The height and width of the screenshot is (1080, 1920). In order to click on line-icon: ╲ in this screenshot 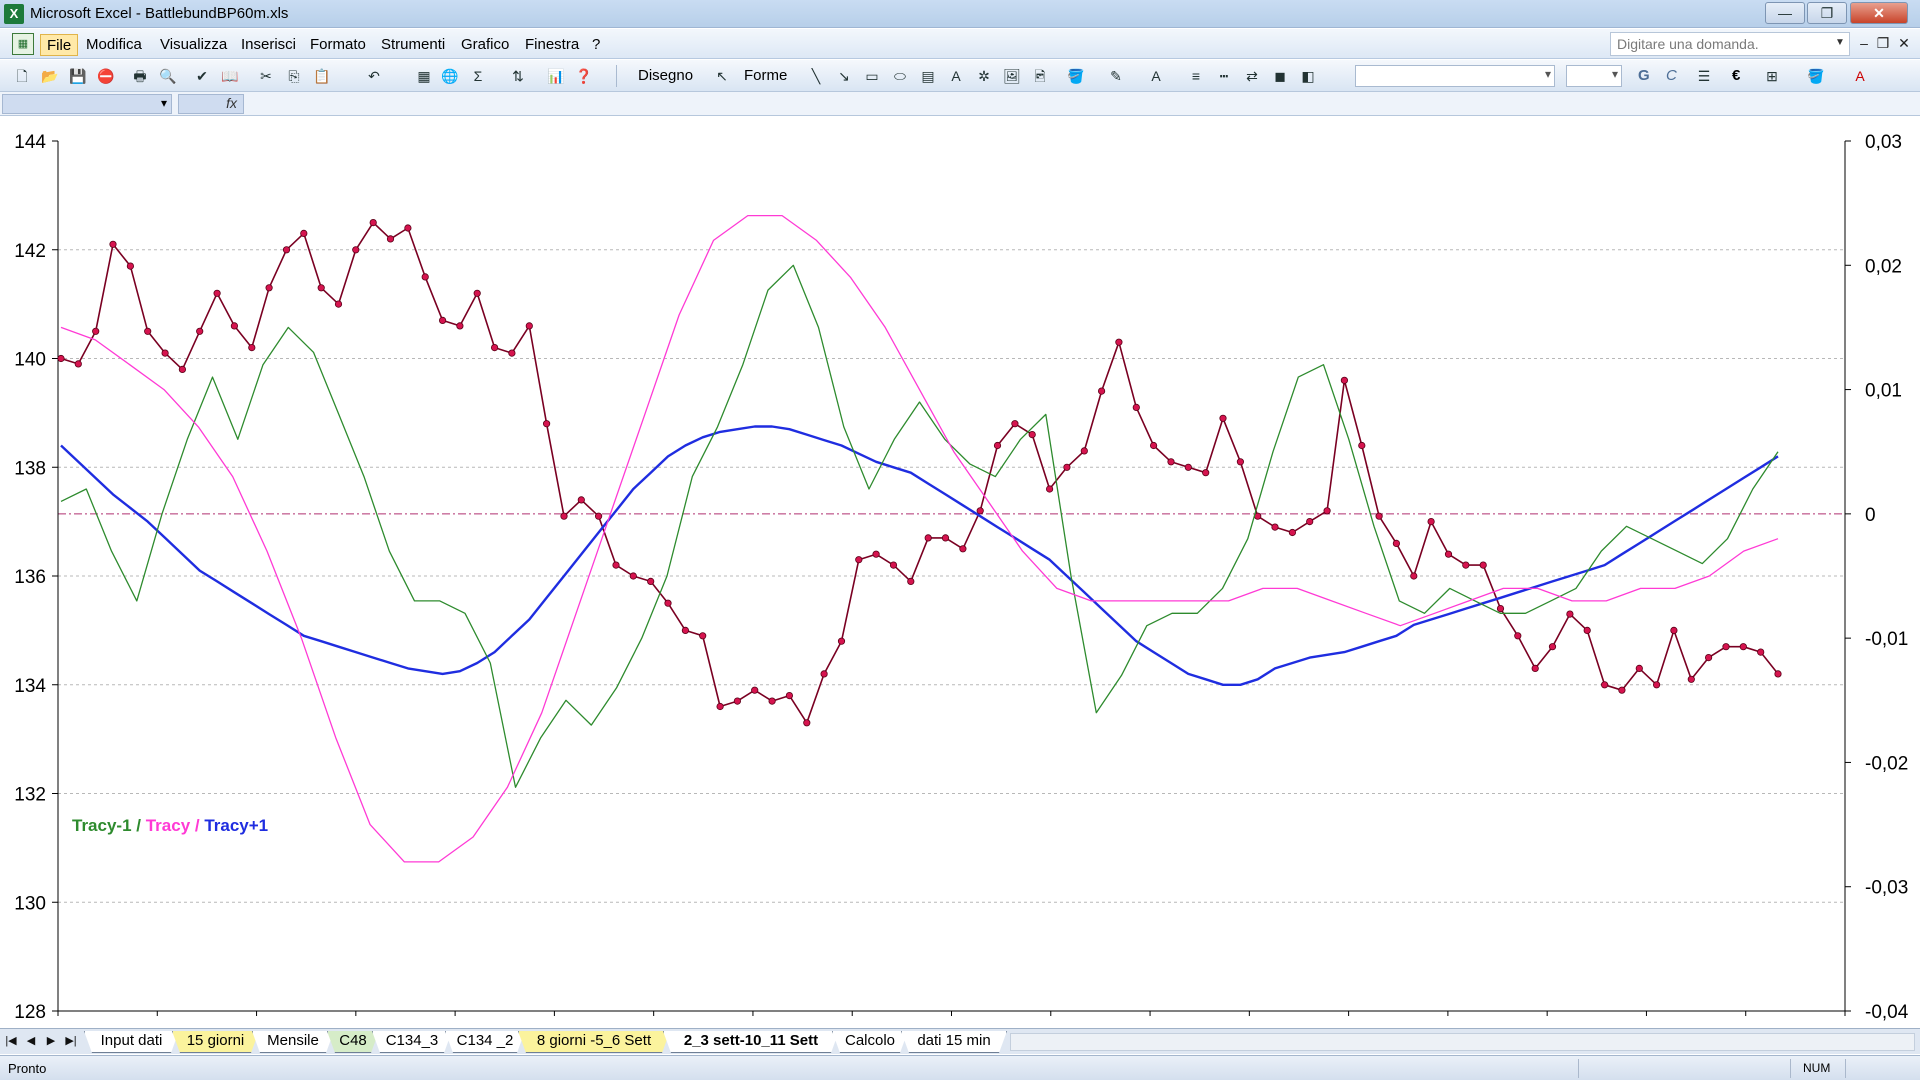, I will do `click(816, 76)`.